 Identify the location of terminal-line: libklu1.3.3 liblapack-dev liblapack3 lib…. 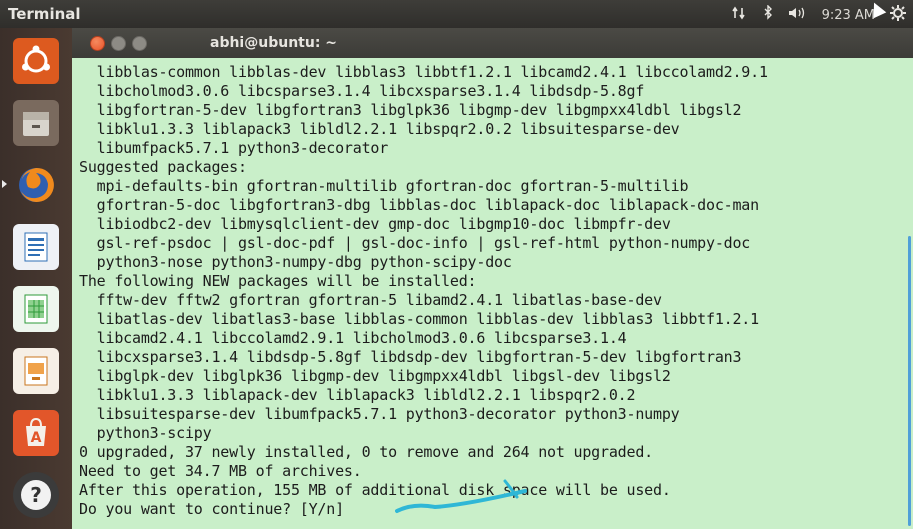
(357, 395).